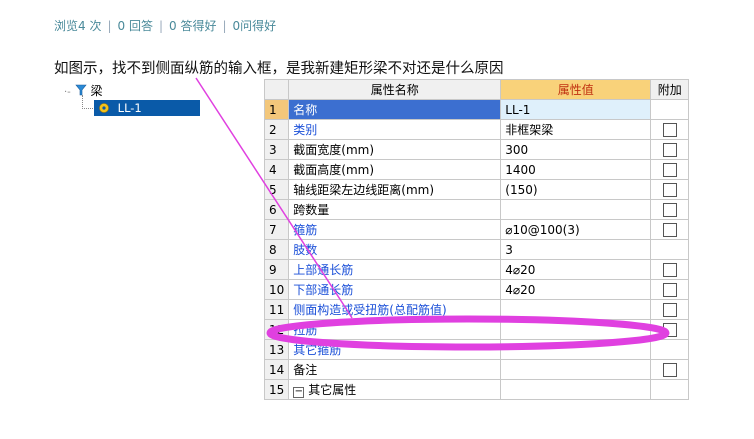  I want to click on table-row: 14 备注, so click(476, 369).